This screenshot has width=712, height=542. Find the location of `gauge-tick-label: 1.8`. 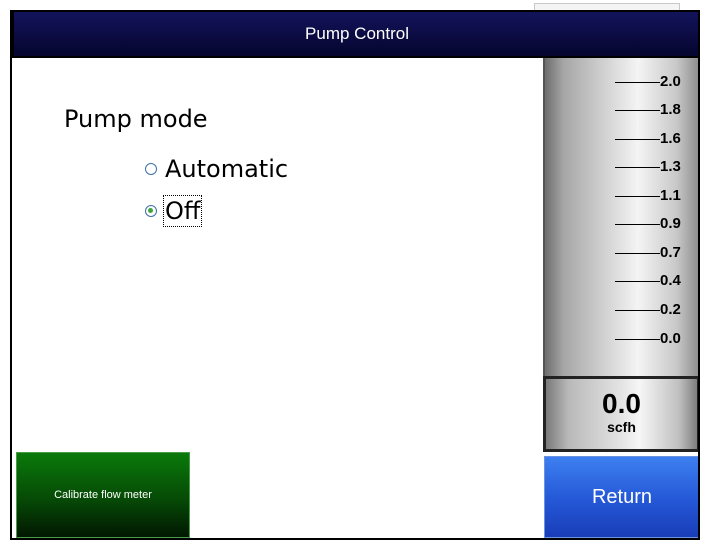

gauge-tick-label: 1.8 is located at coordinates (670, 109).